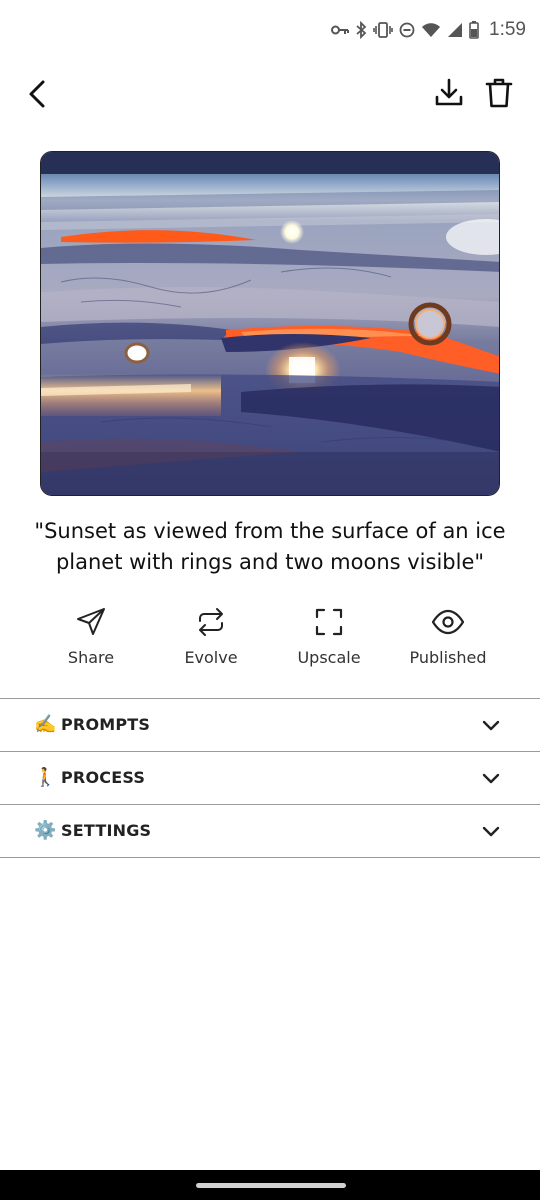  I want to click on upscale-button: Upscale, so click(329, 638).